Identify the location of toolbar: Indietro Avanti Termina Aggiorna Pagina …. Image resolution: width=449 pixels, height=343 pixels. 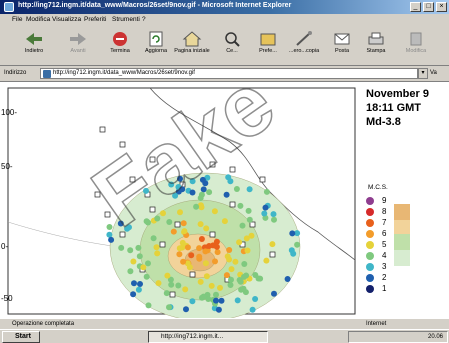
(224, 46).